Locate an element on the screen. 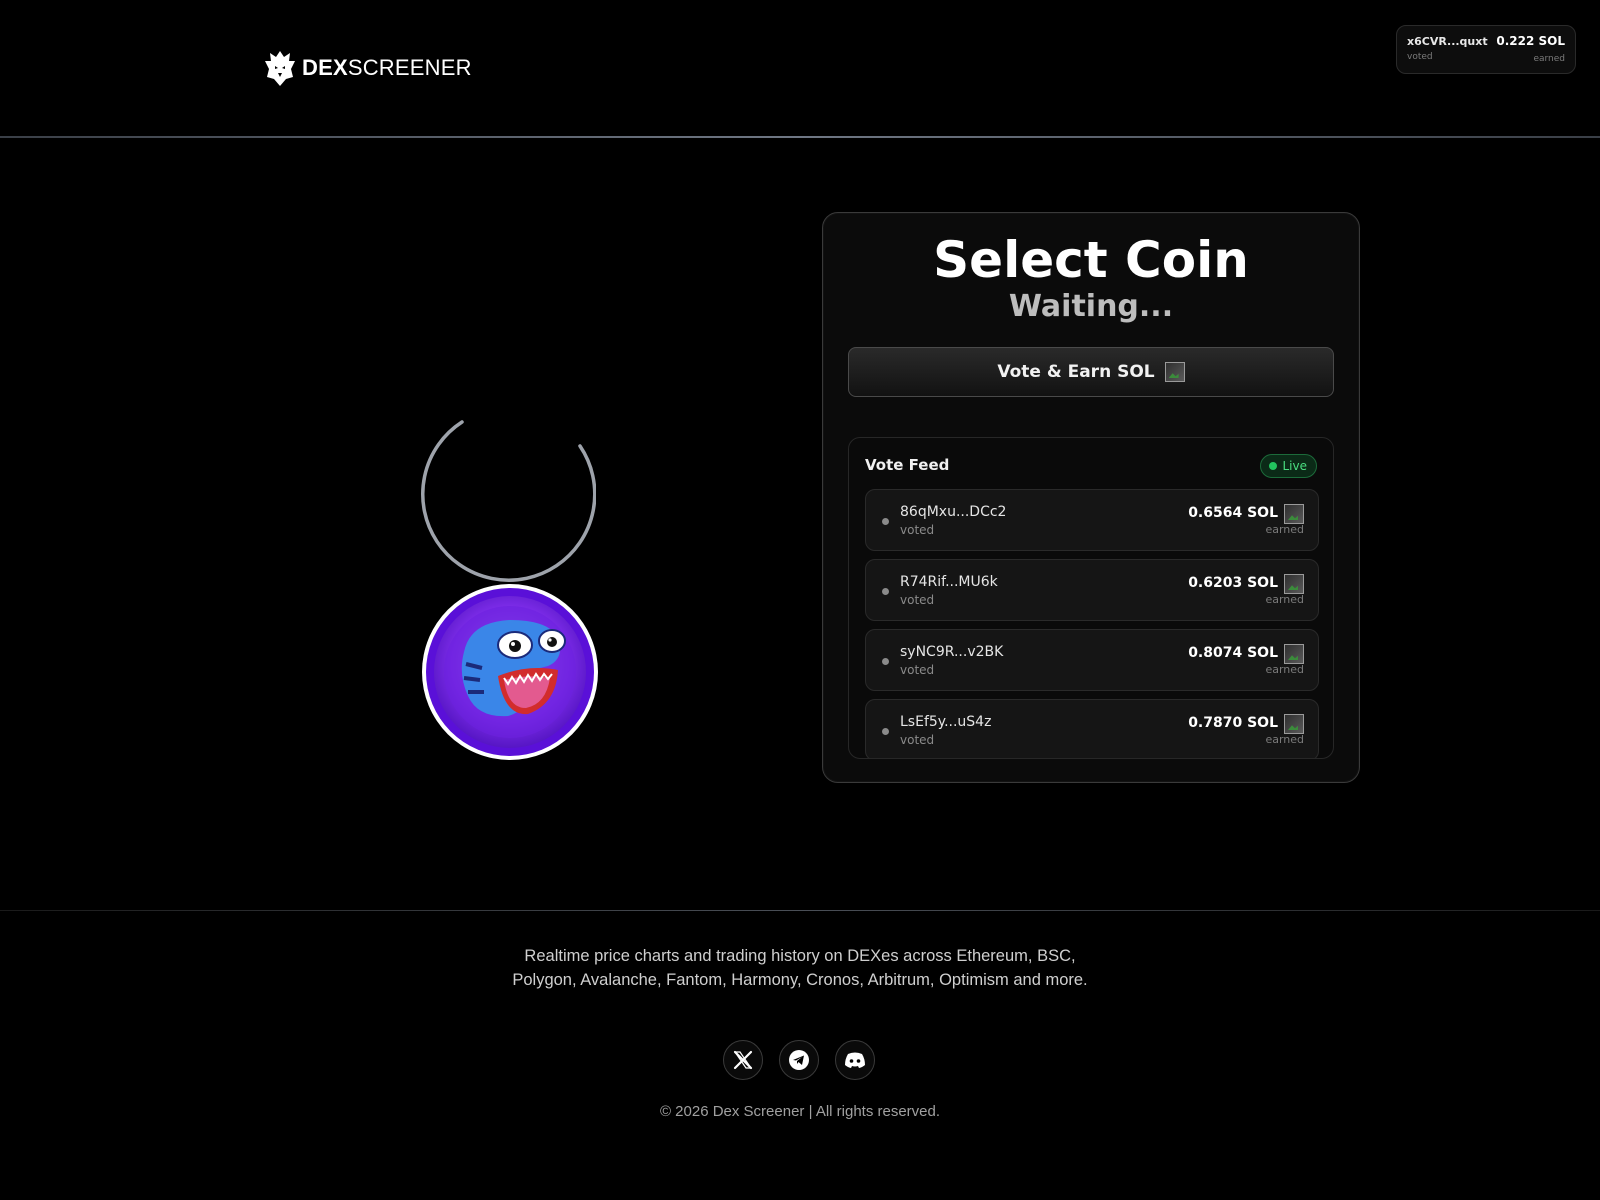 This screenshot has height=1200, width=1600. telegram-link is located at coordinates (799, 1060).